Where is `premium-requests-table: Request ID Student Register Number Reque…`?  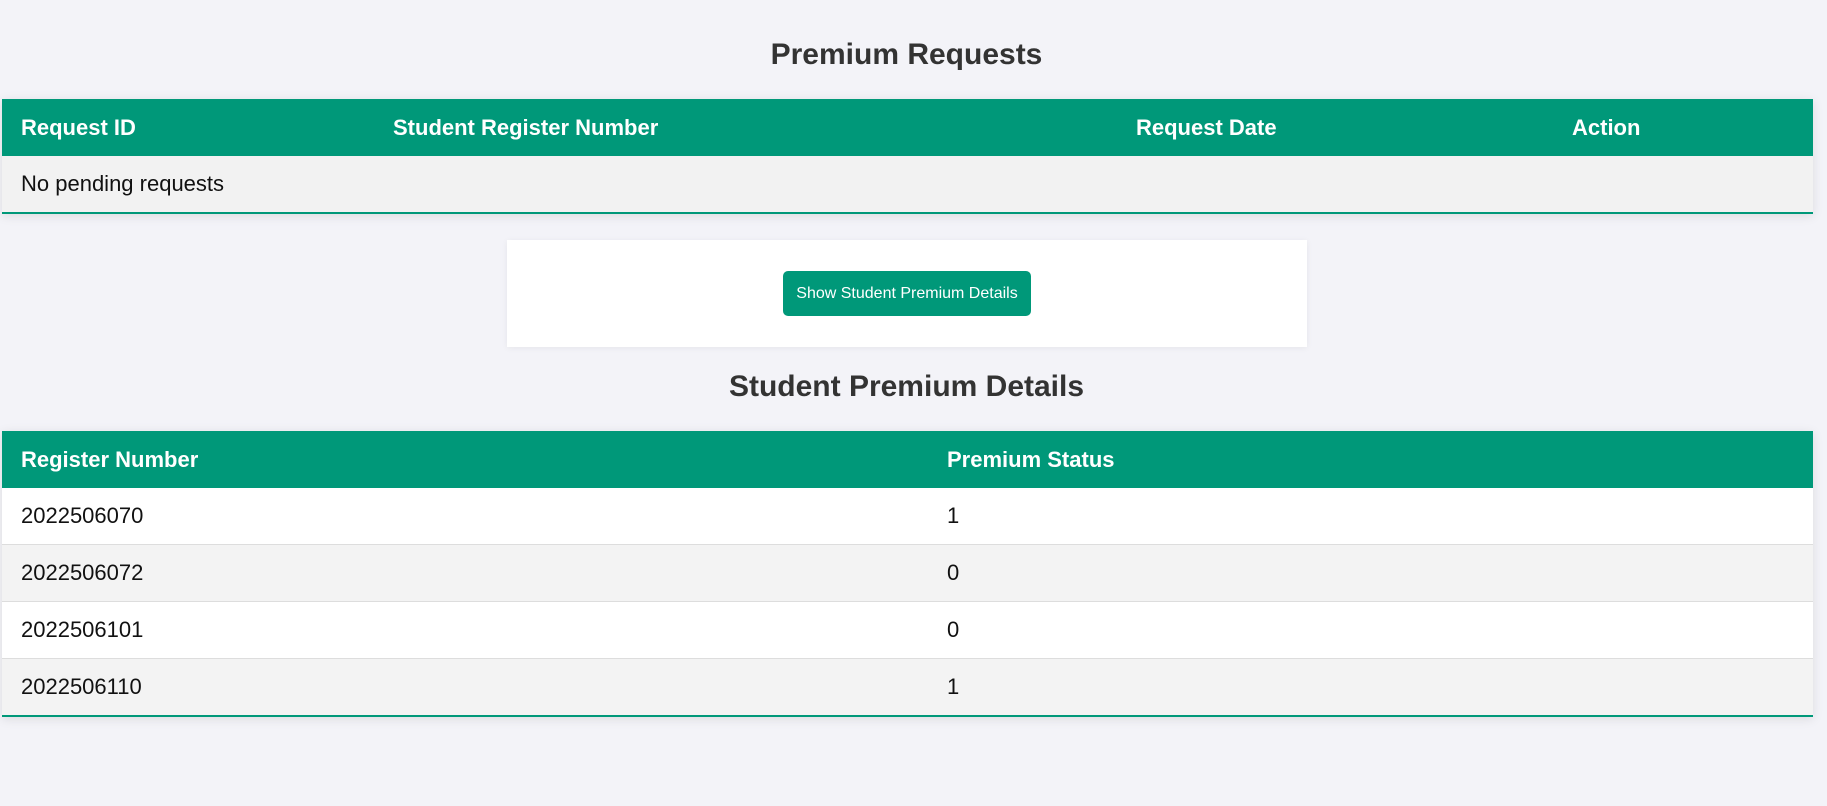
premium-requests-table: Request ID Student Register Number Reque… is located at coordinates (907, 155).